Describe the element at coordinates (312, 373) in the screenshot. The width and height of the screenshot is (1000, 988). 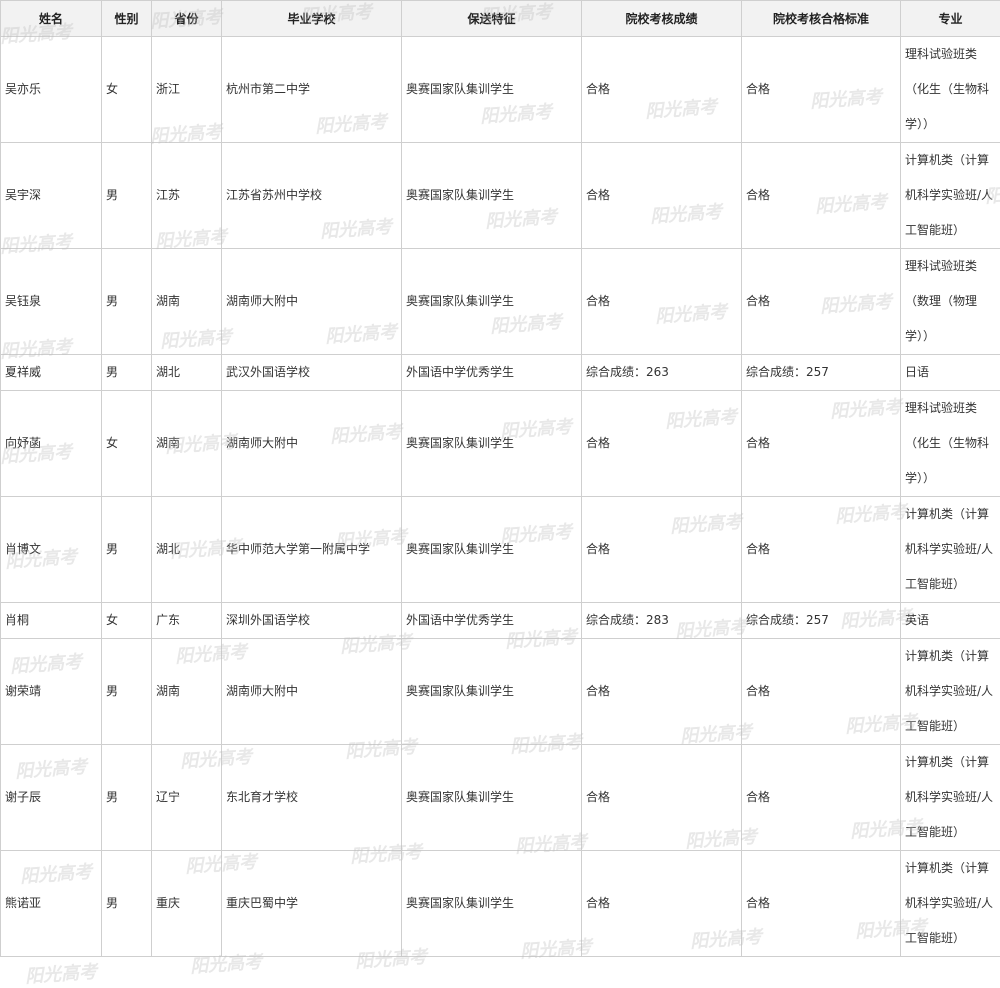
I see `cell-school: 武汉外国语学校` at that location.